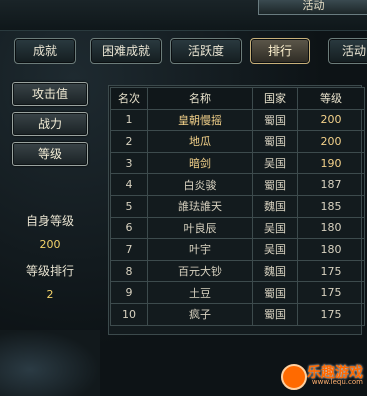 The height and width of the screenshot is (396, 367). Describe the element at coordinates (129, 206) in the screenshot. I see `rank-cell: 5` at that location.